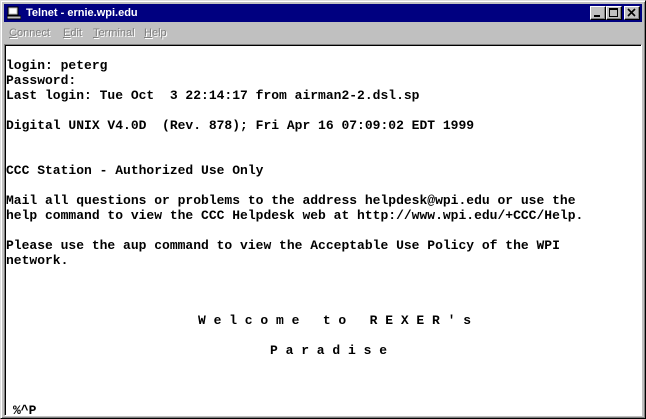 This screenshot has height=419, width=646. Describe the element at coordinates (37, 260) in the screenshot. I see `terminal-line-network: network.` at that location.